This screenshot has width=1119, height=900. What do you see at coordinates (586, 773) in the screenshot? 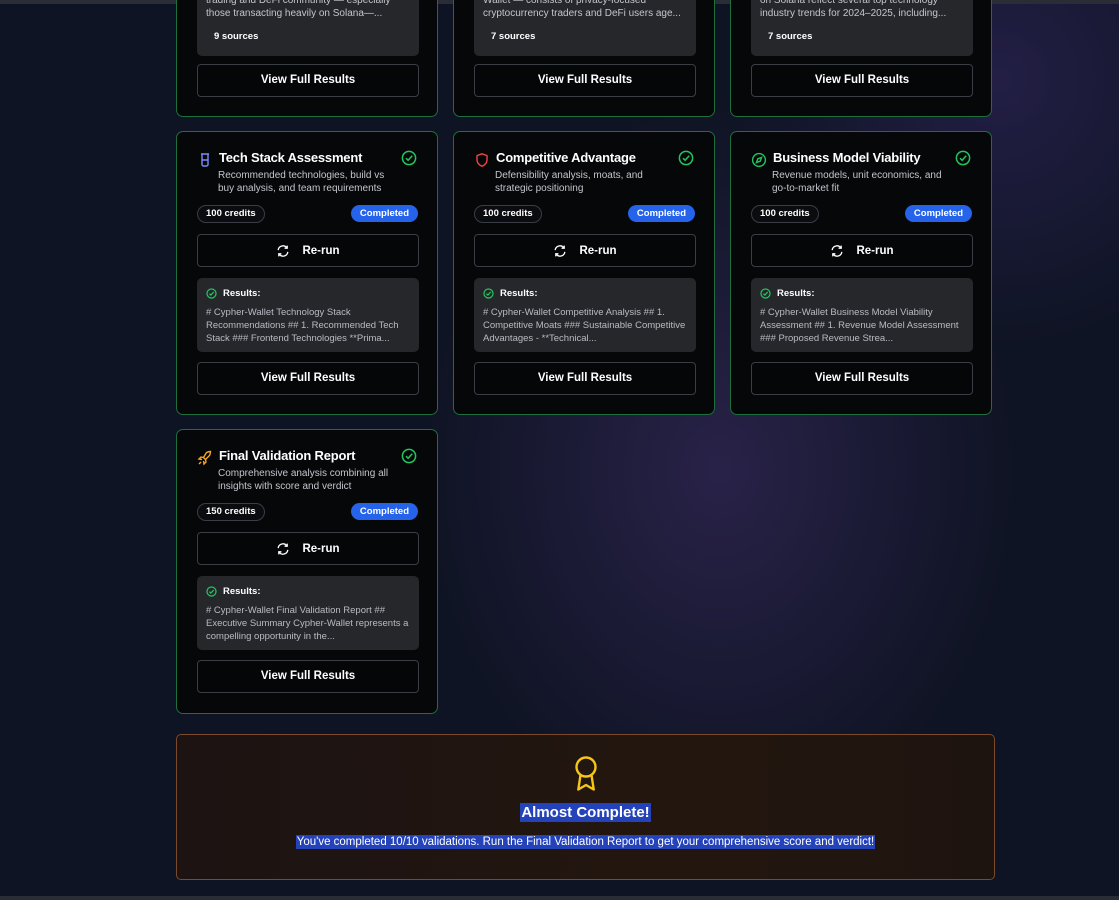
I see `award-icon` at bounding box center [586, 773].